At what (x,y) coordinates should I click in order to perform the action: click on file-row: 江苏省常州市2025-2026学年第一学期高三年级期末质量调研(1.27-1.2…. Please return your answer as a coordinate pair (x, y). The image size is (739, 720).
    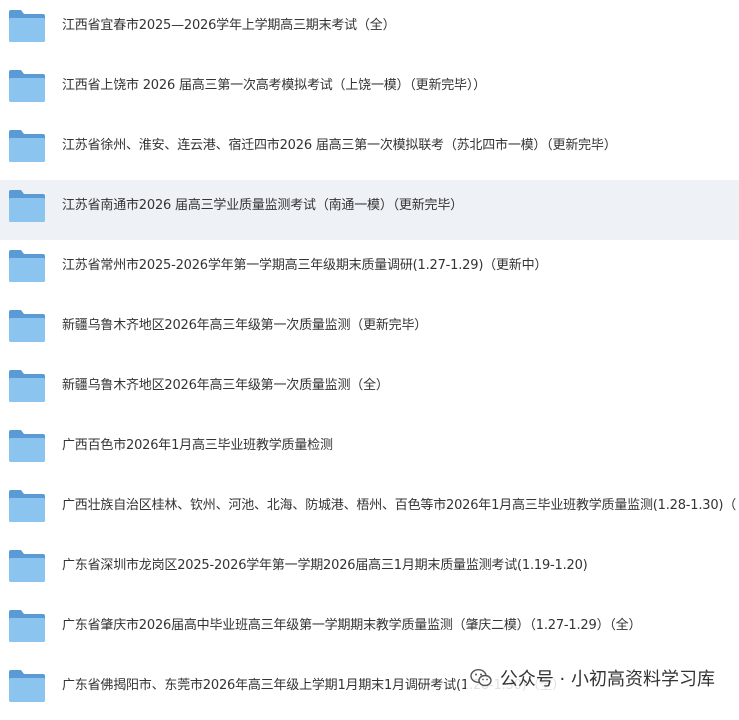
    Looking at the image, I should click on (369, 270).